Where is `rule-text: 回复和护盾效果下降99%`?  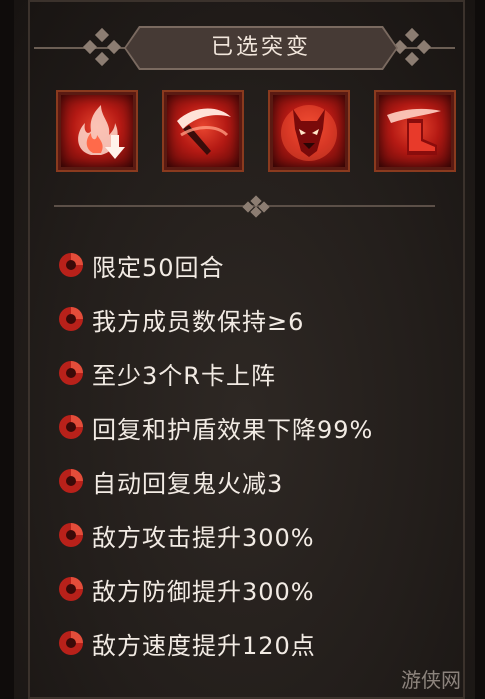 rule-text: 回复和护盾效果下降99% is located at coordinates (233, 429).